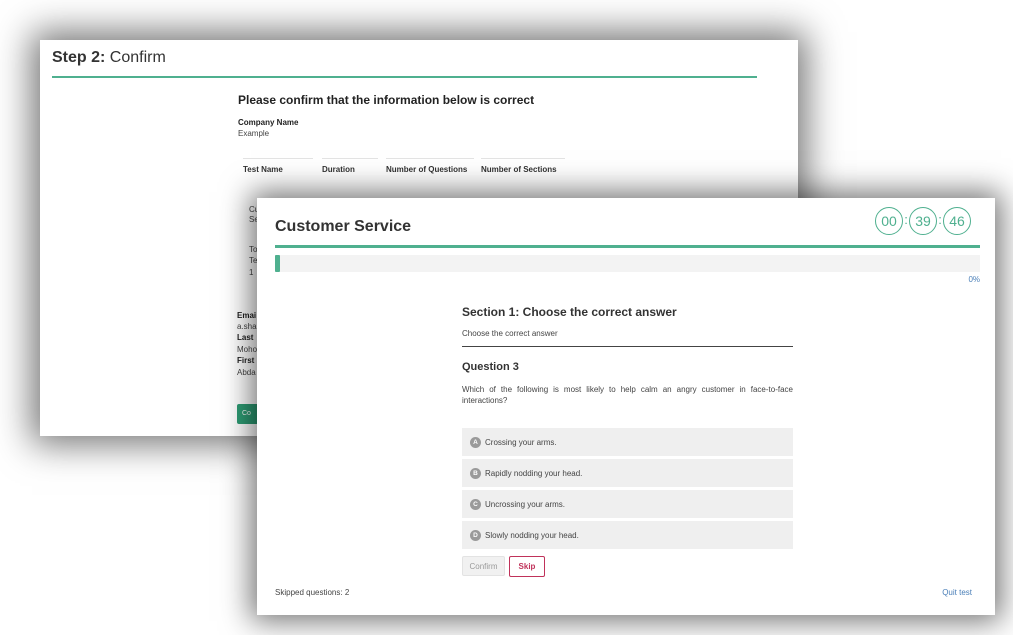 The height and width of the screenshot is (635, 1013). What do you see at coordinates (350, 166) in the screenshot?
I see `table-header-duration: Duration` at bounding box center [350, 166].